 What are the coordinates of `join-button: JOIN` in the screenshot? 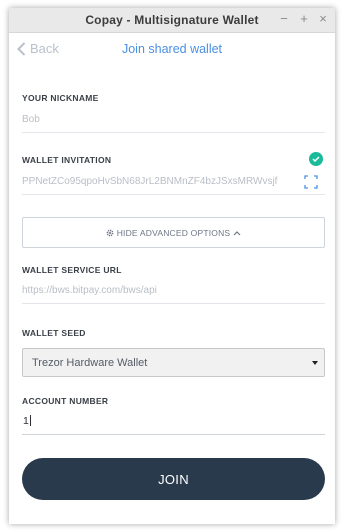 It's located at (173, 479).